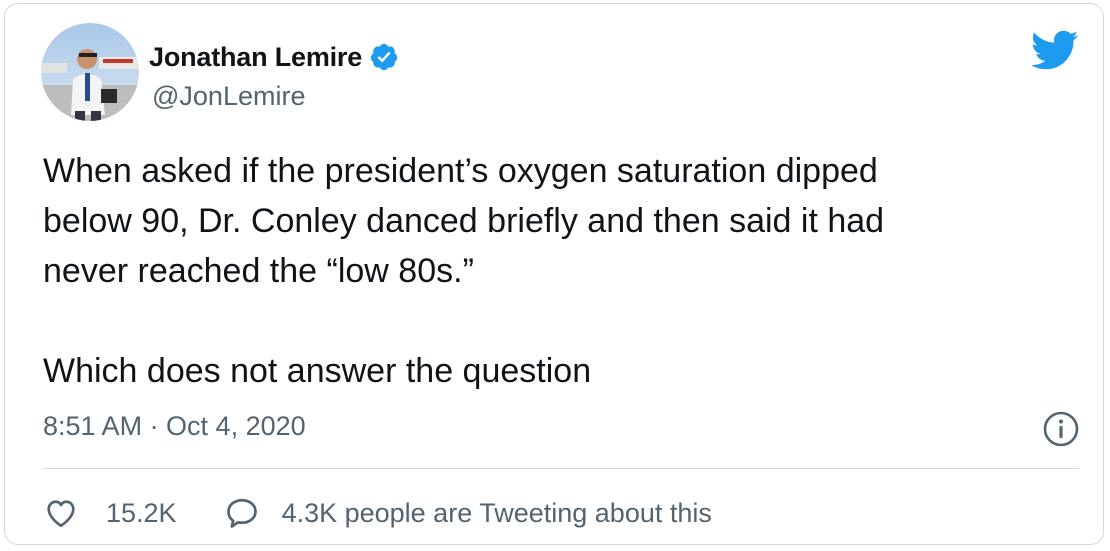 The height and width of the screenshot is (551, 1110). Describe the element at coordinates (141, 512) in the screenshot. I see `like-count: 15.2K` at that location.